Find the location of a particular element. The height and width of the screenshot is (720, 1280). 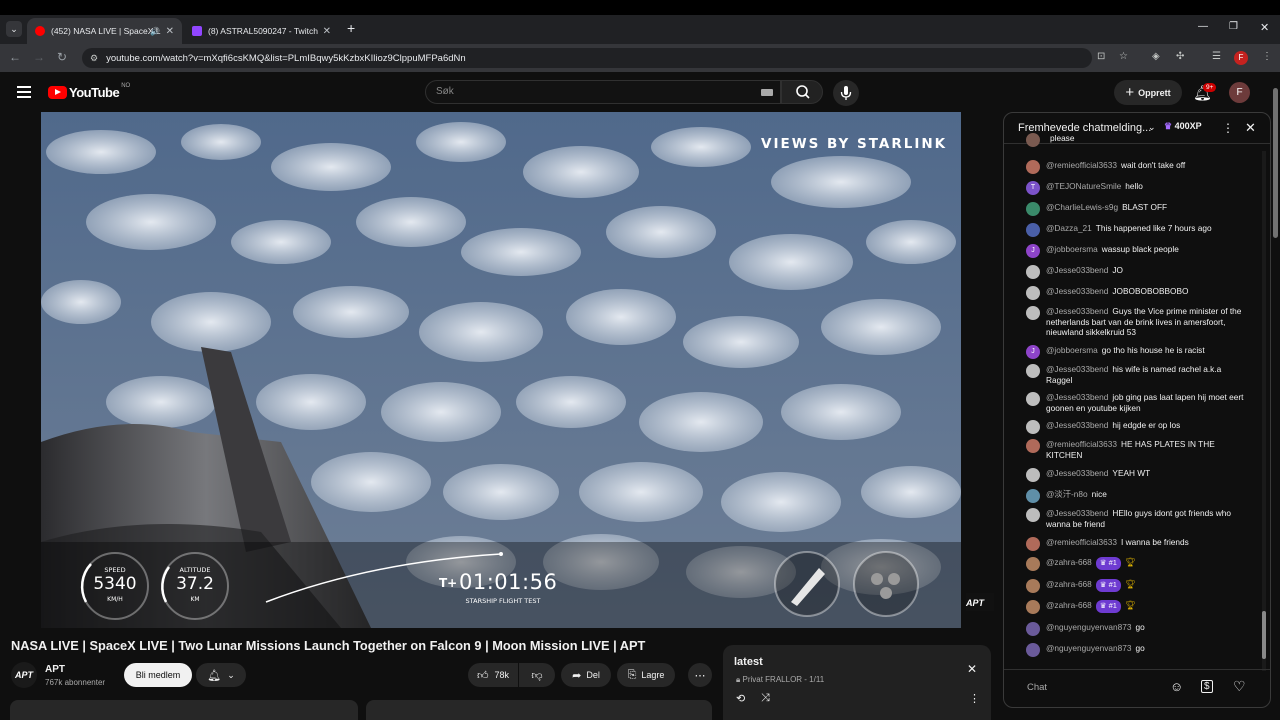

description-box is located at coordinates (184, 710).